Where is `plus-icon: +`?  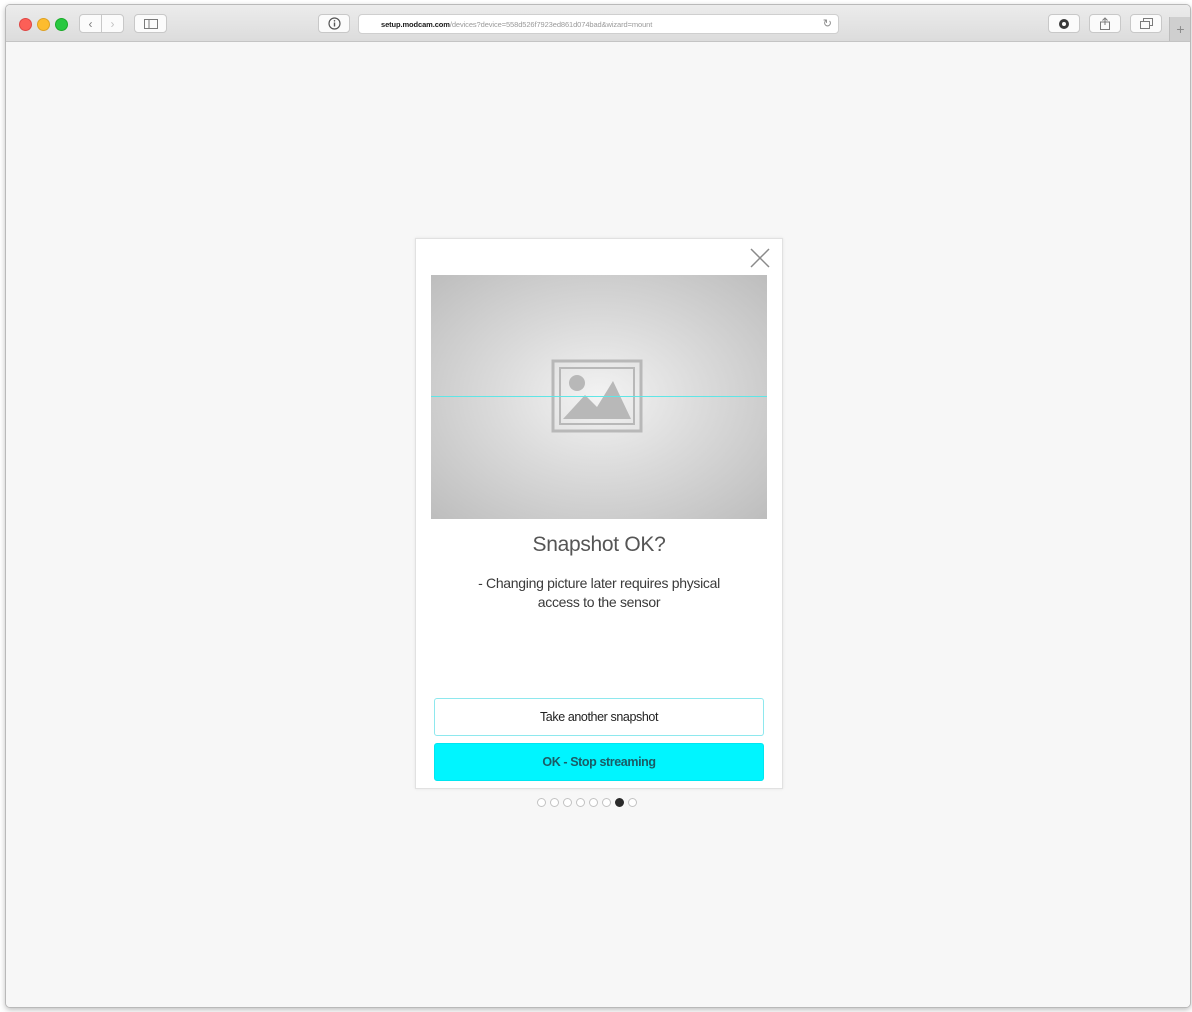 plus-icon: + is located at coordinates (1180, 29).